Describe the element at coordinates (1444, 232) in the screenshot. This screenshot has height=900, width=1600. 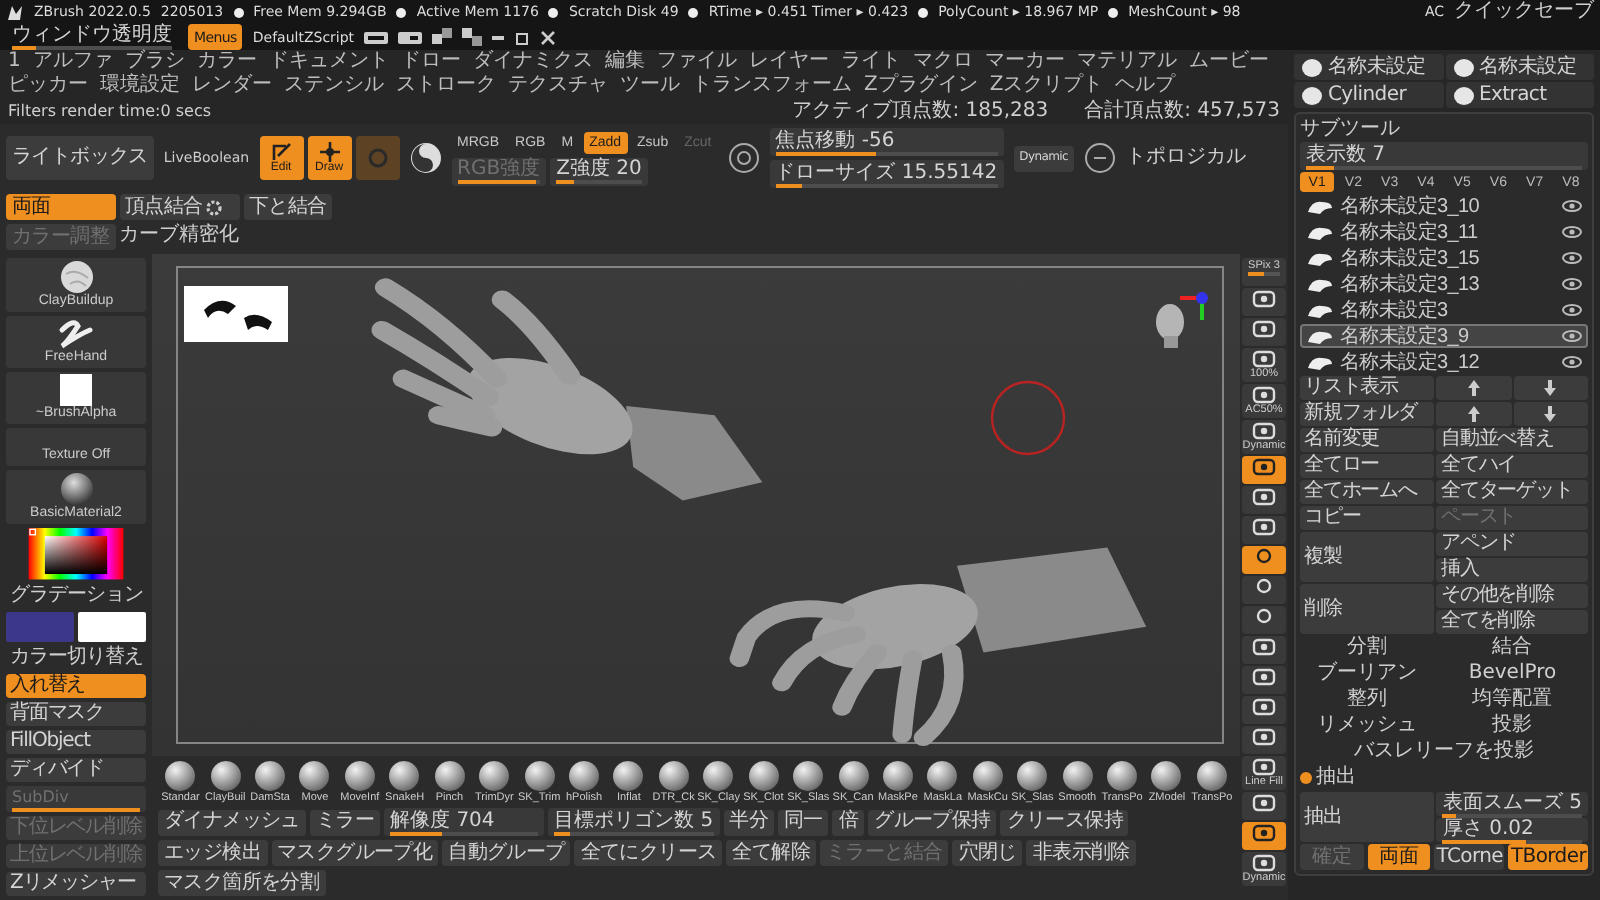
I see `subtool-item: 名称未設定3_11` at that location.